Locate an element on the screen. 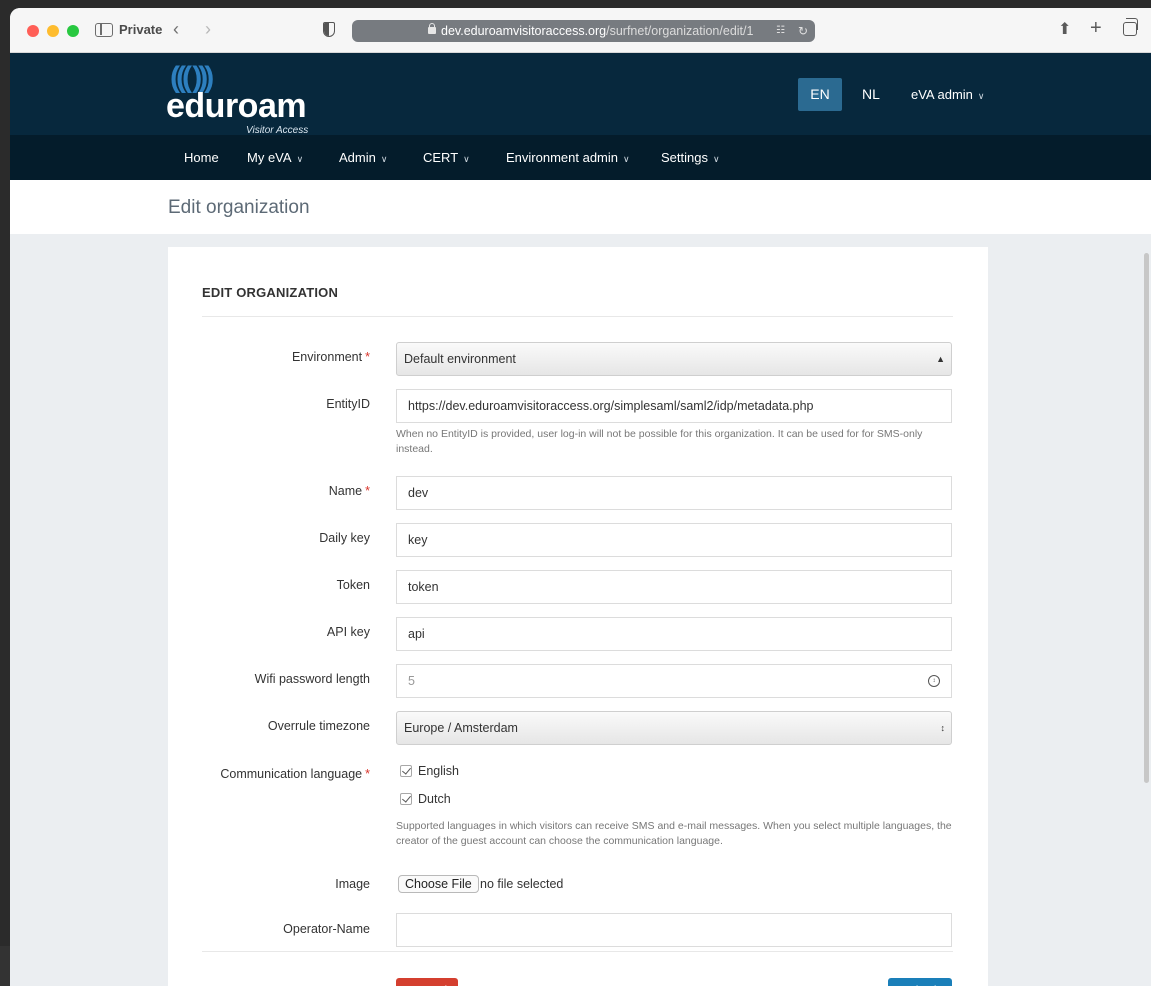 The height and width of the screenshot is (986, 1151). back-icon: ‹ is located at coordinates (176, 29).